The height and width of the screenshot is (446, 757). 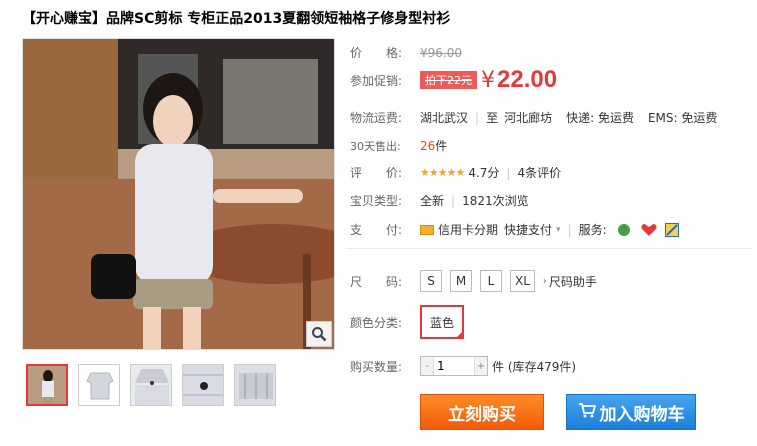 What do you see at coordinates (527, 79) in the screenshot?
I see `promo-price: 22.00` at bounding box center [527, 79].